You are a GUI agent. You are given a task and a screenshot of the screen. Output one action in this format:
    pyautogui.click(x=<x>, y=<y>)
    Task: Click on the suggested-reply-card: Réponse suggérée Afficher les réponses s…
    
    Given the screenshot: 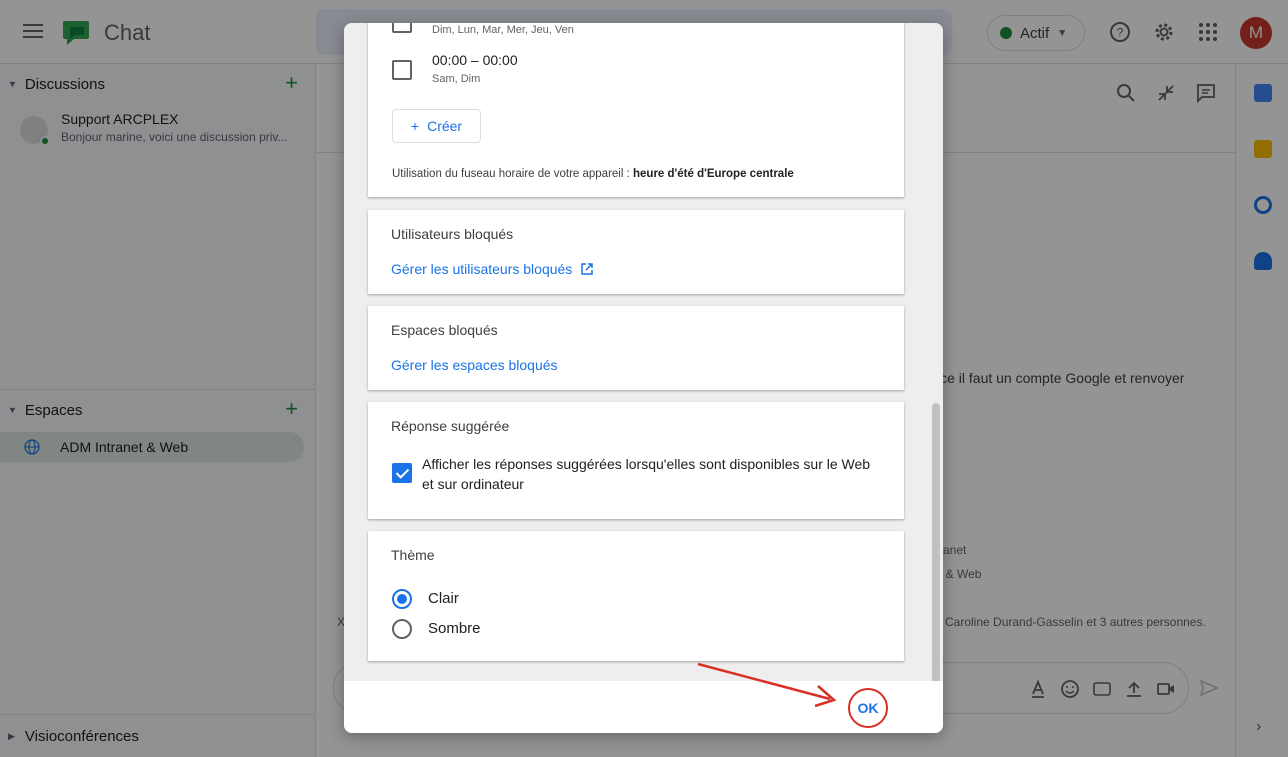 What is the action you would take?
    pyautogui.click(x=636, y=460)
    